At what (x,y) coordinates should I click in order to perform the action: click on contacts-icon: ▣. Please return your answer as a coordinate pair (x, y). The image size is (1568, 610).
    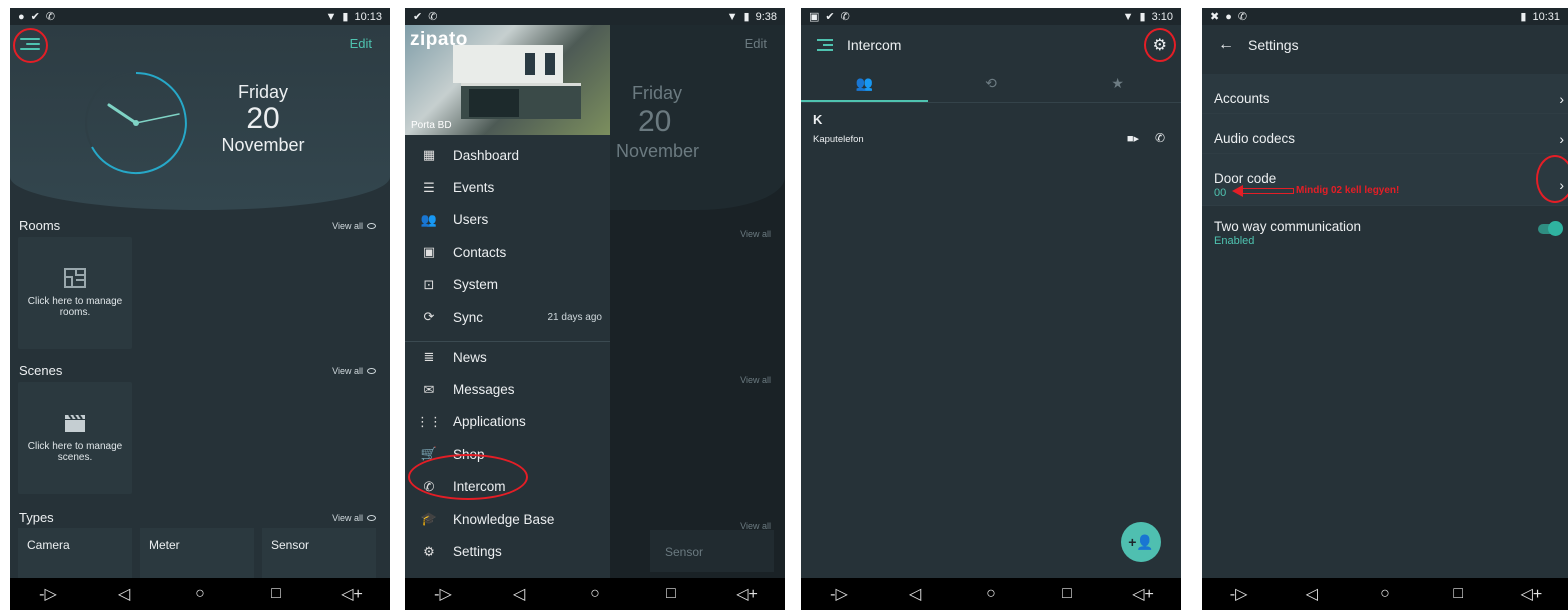
    Looking at the image, I should click on (429, 252).